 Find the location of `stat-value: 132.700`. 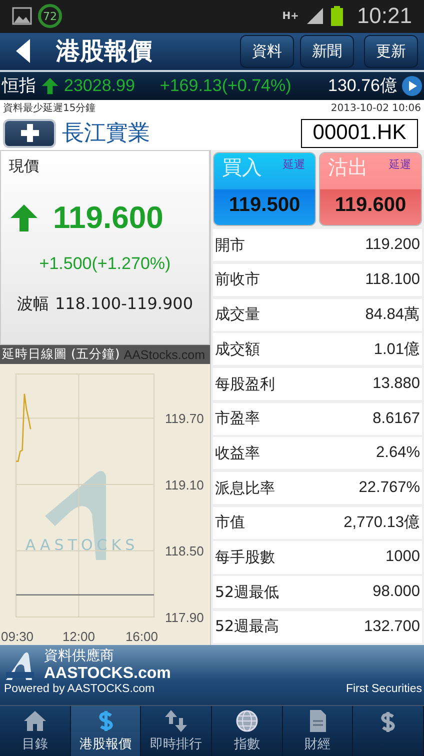

stat-value: 132.700 is located at coordinates (392, 627).